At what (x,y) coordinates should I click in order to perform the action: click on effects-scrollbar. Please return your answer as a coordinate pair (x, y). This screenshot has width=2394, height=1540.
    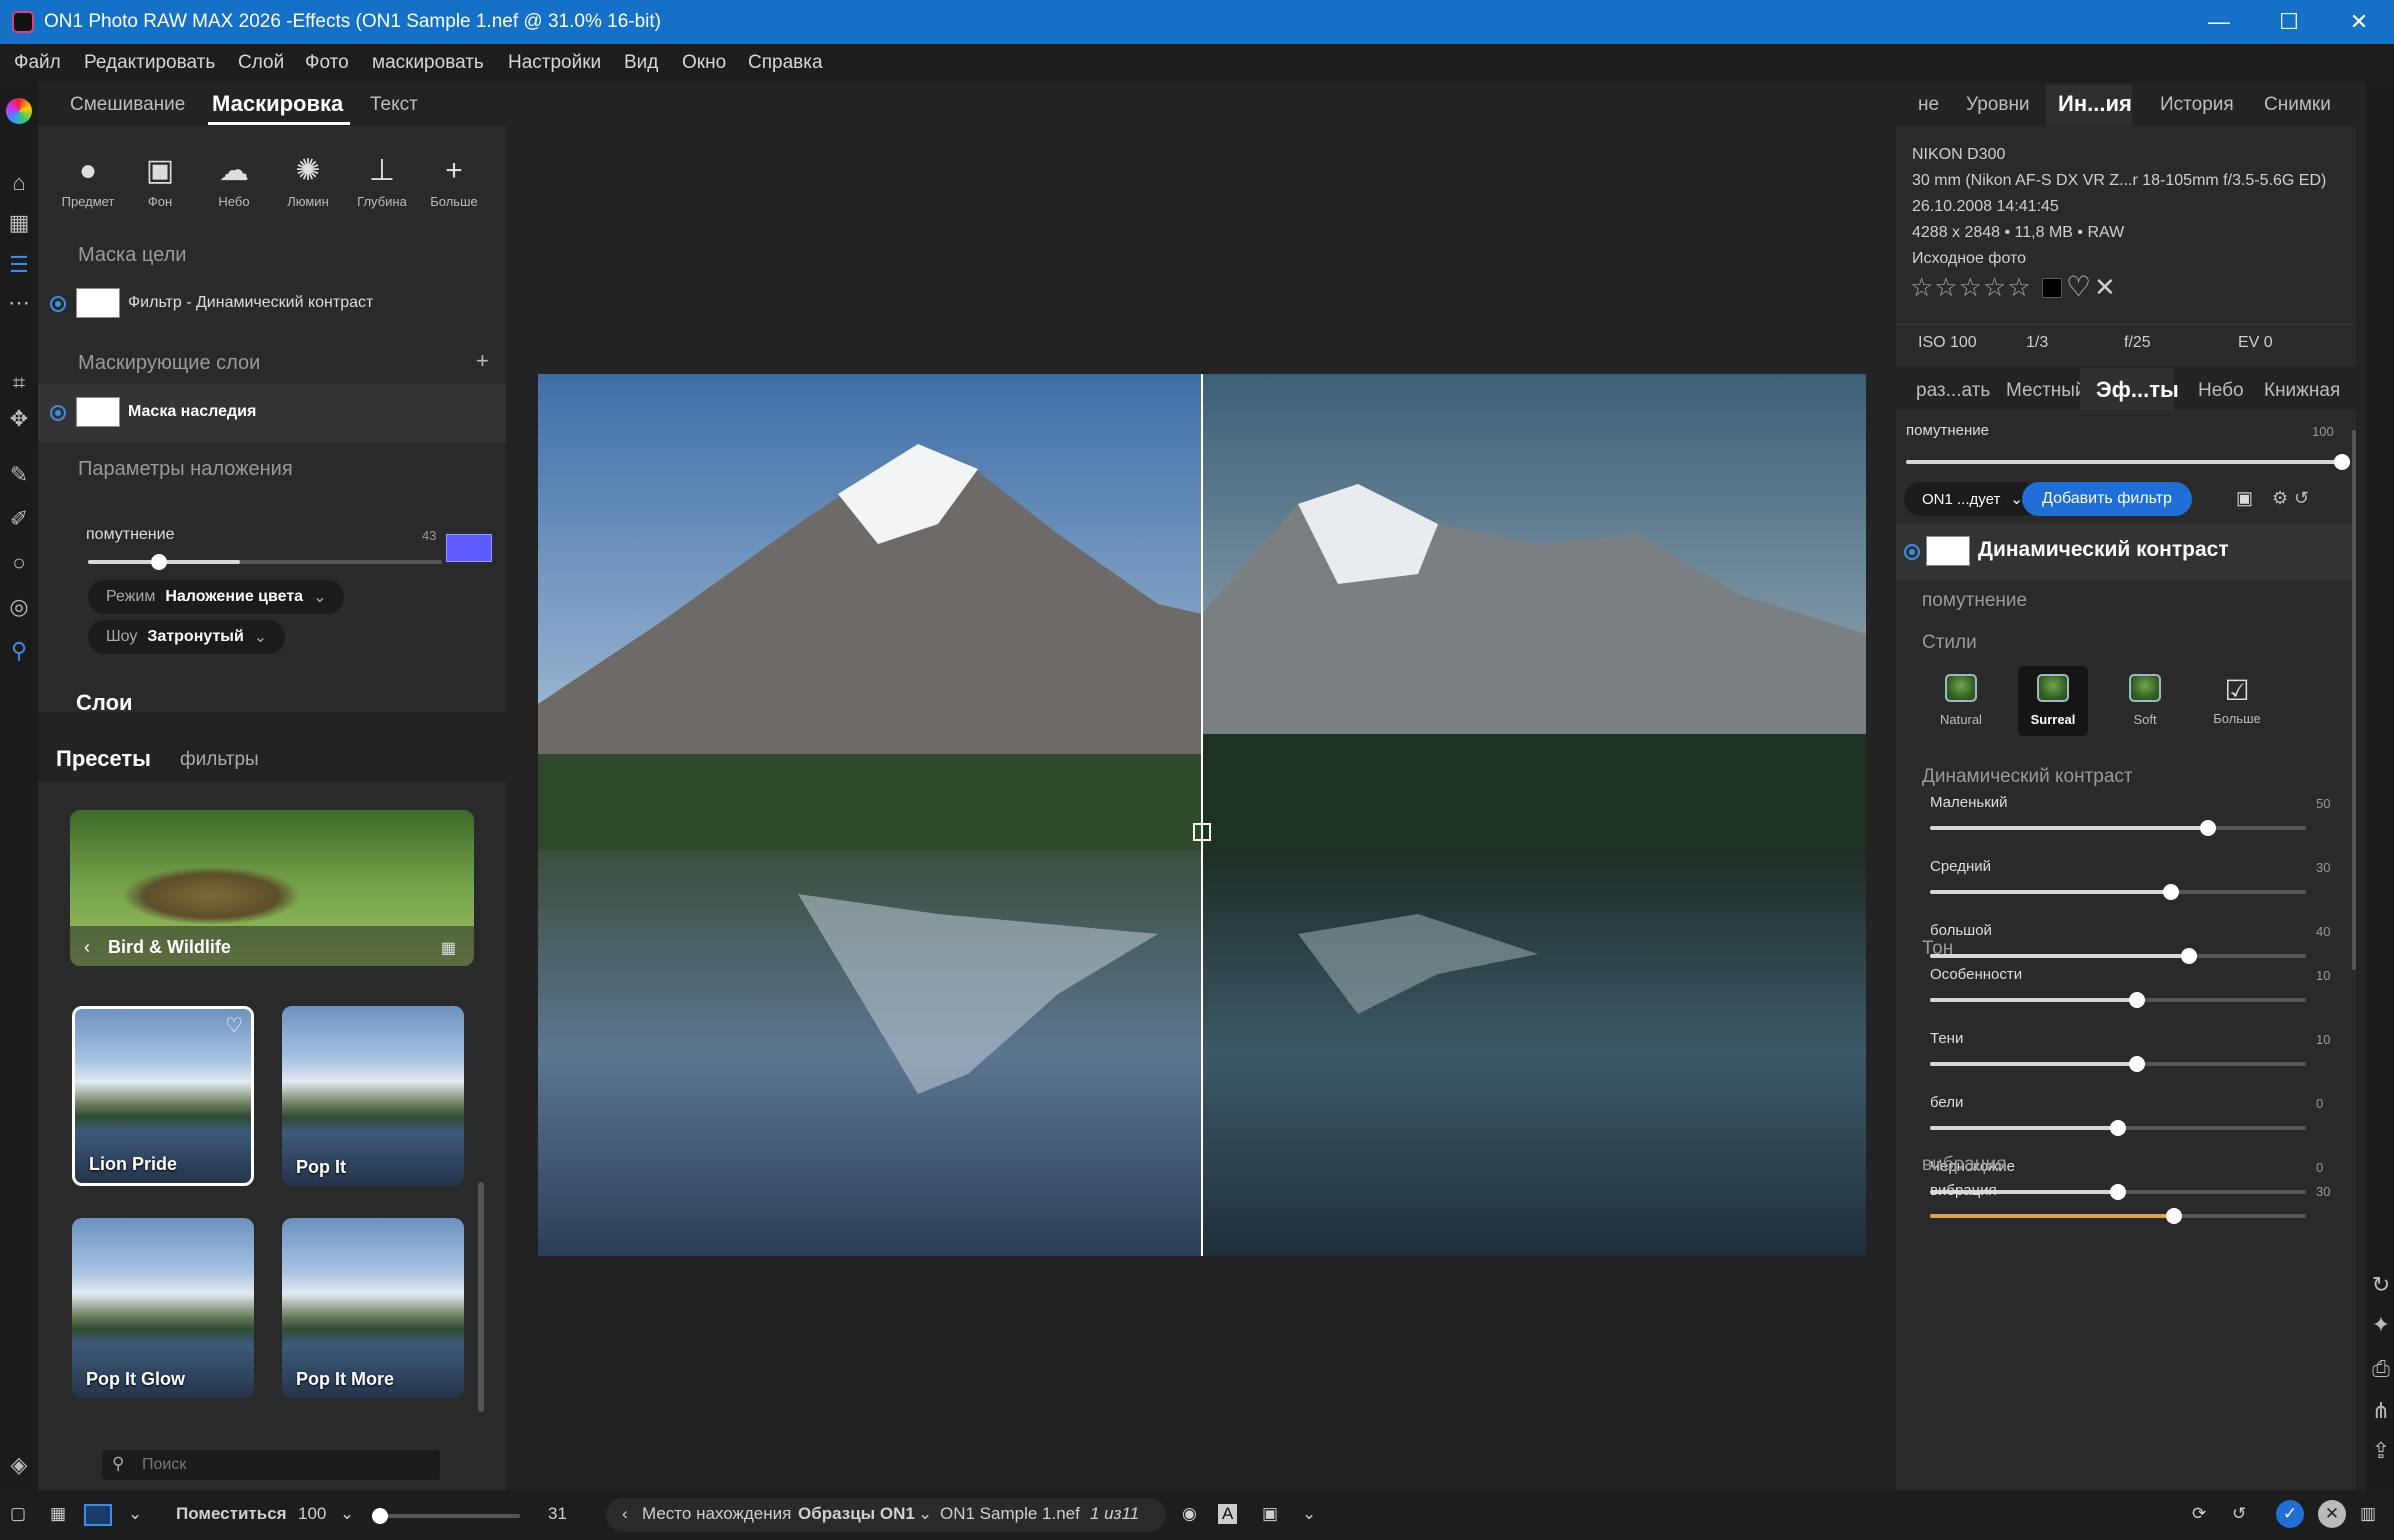
    Looking at the image, I should click on (2354, 700).